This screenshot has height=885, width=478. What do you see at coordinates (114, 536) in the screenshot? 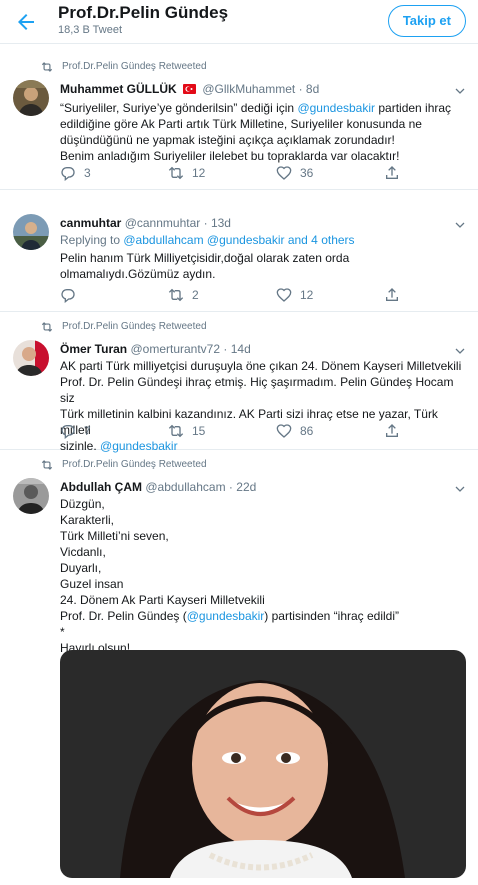
I see `text-line: Türk Milleti’ni seven,` at bounding box center [114, 536].